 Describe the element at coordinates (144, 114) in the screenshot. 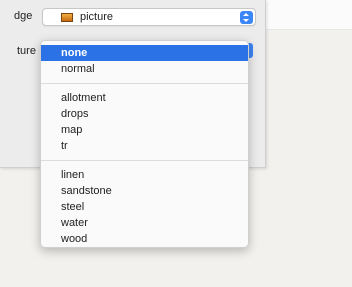

I see `menu-item-drops: drops` at that location.